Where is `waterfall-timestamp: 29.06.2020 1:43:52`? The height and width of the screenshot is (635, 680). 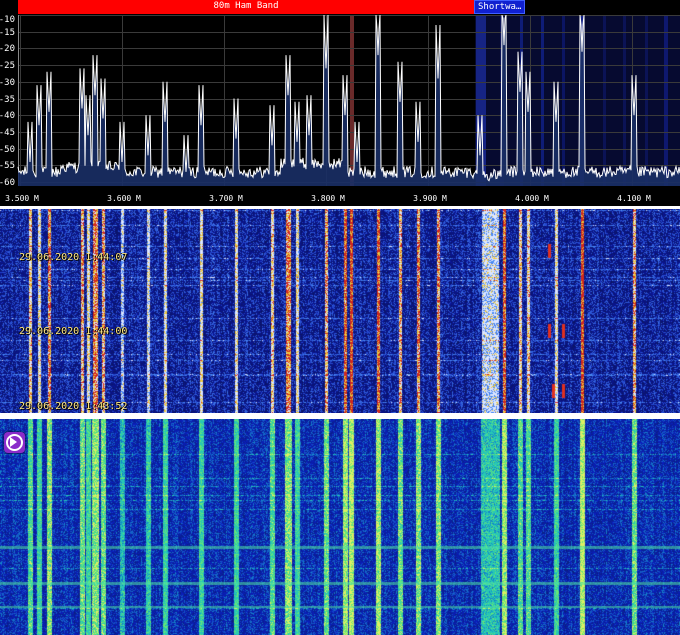 waterfall-timestamp: 29.06.2020 1:43:52 is located at coordinates (73, 406).